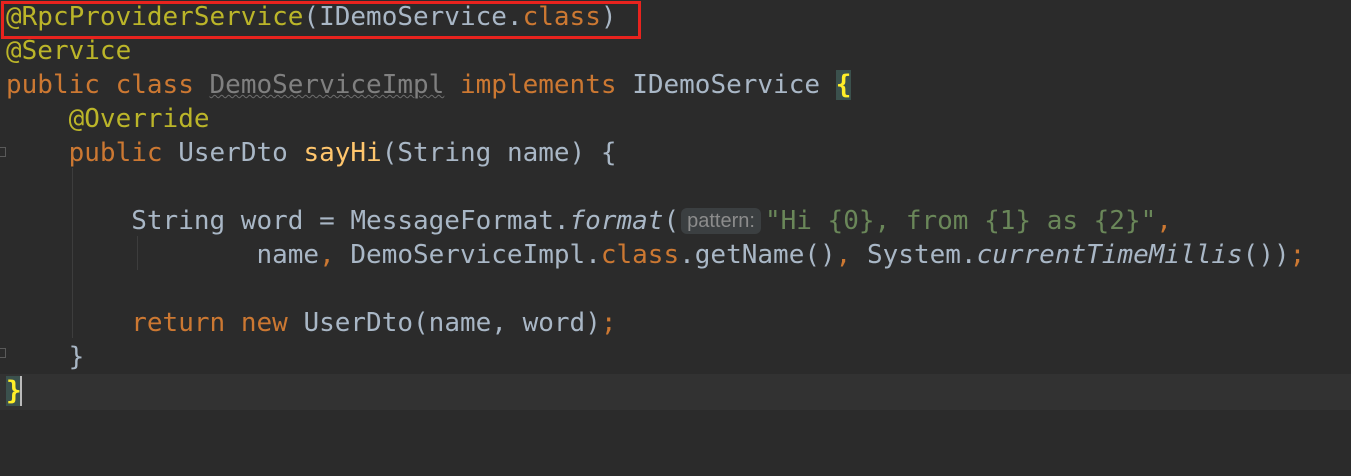 The height and width of the screenshot is (476, 1351). I want to click on class-name-token: DemoServiceImpl, so click(327, 85).